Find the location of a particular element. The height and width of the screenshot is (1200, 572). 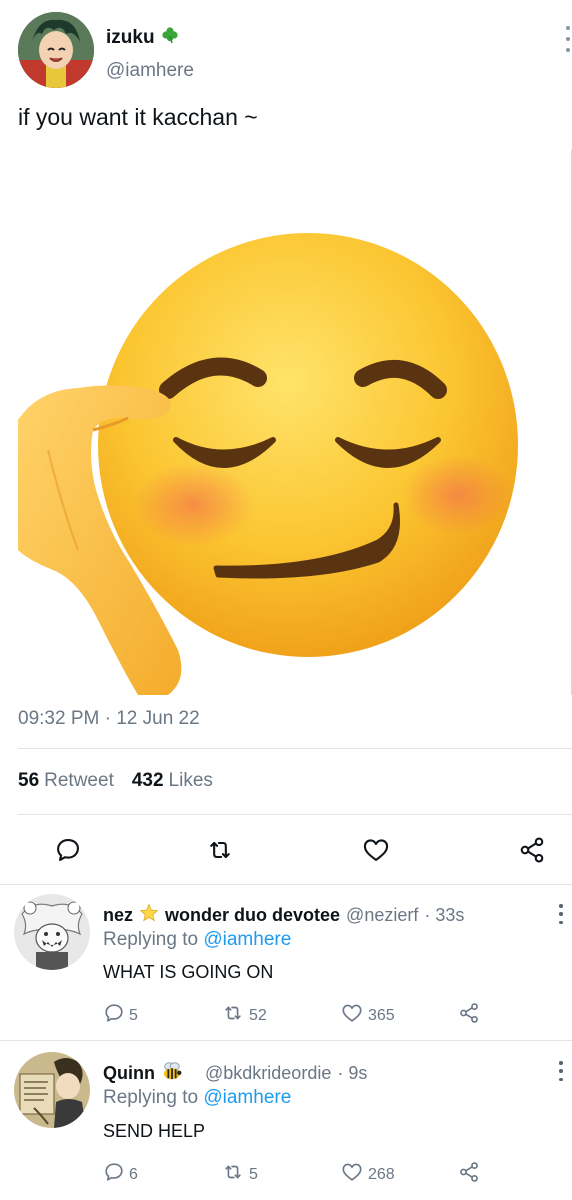

reply-text: SEND HELP is located at coordinates (154, 1131).